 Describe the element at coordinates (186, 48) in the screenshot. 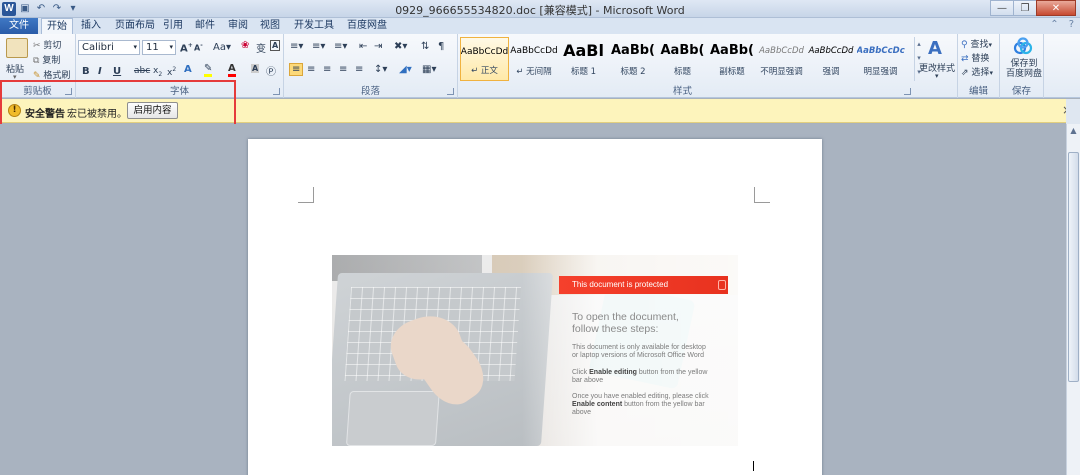

I see `grow-font-icon: A+` at that location.